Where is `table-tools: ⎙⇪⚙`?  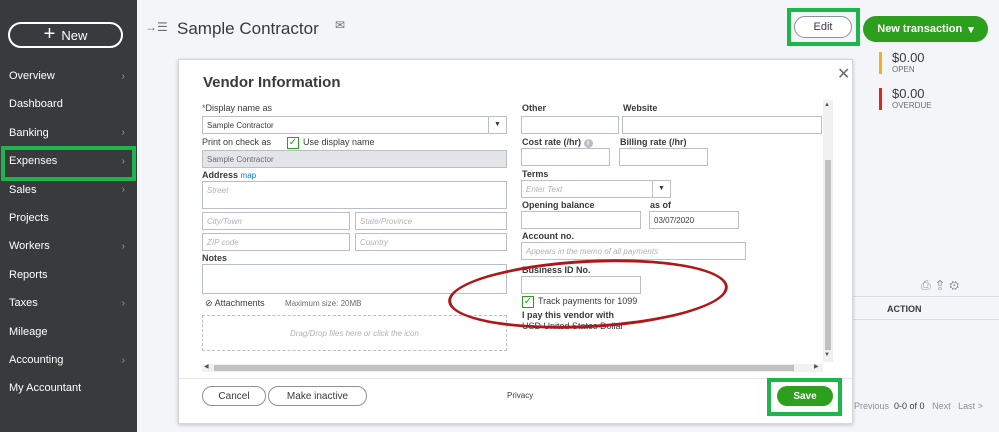
table-tools: ⎙⇪⚙ is located at coordinates (943, 285).